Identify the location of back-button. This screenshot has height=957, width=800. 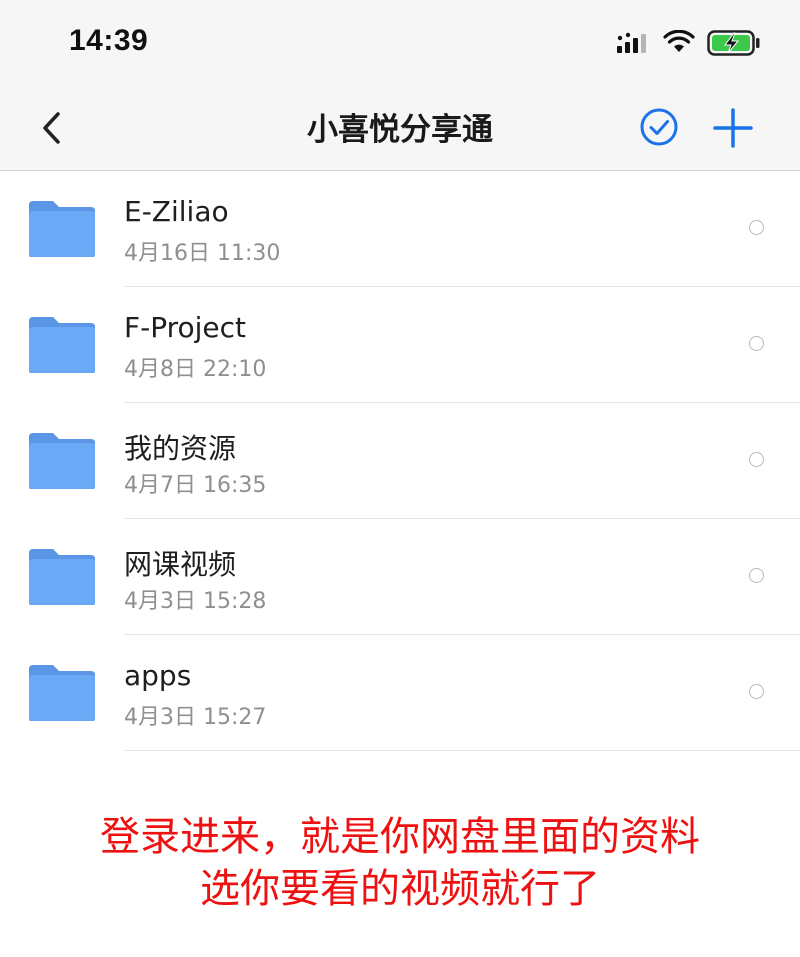
(54, 128).